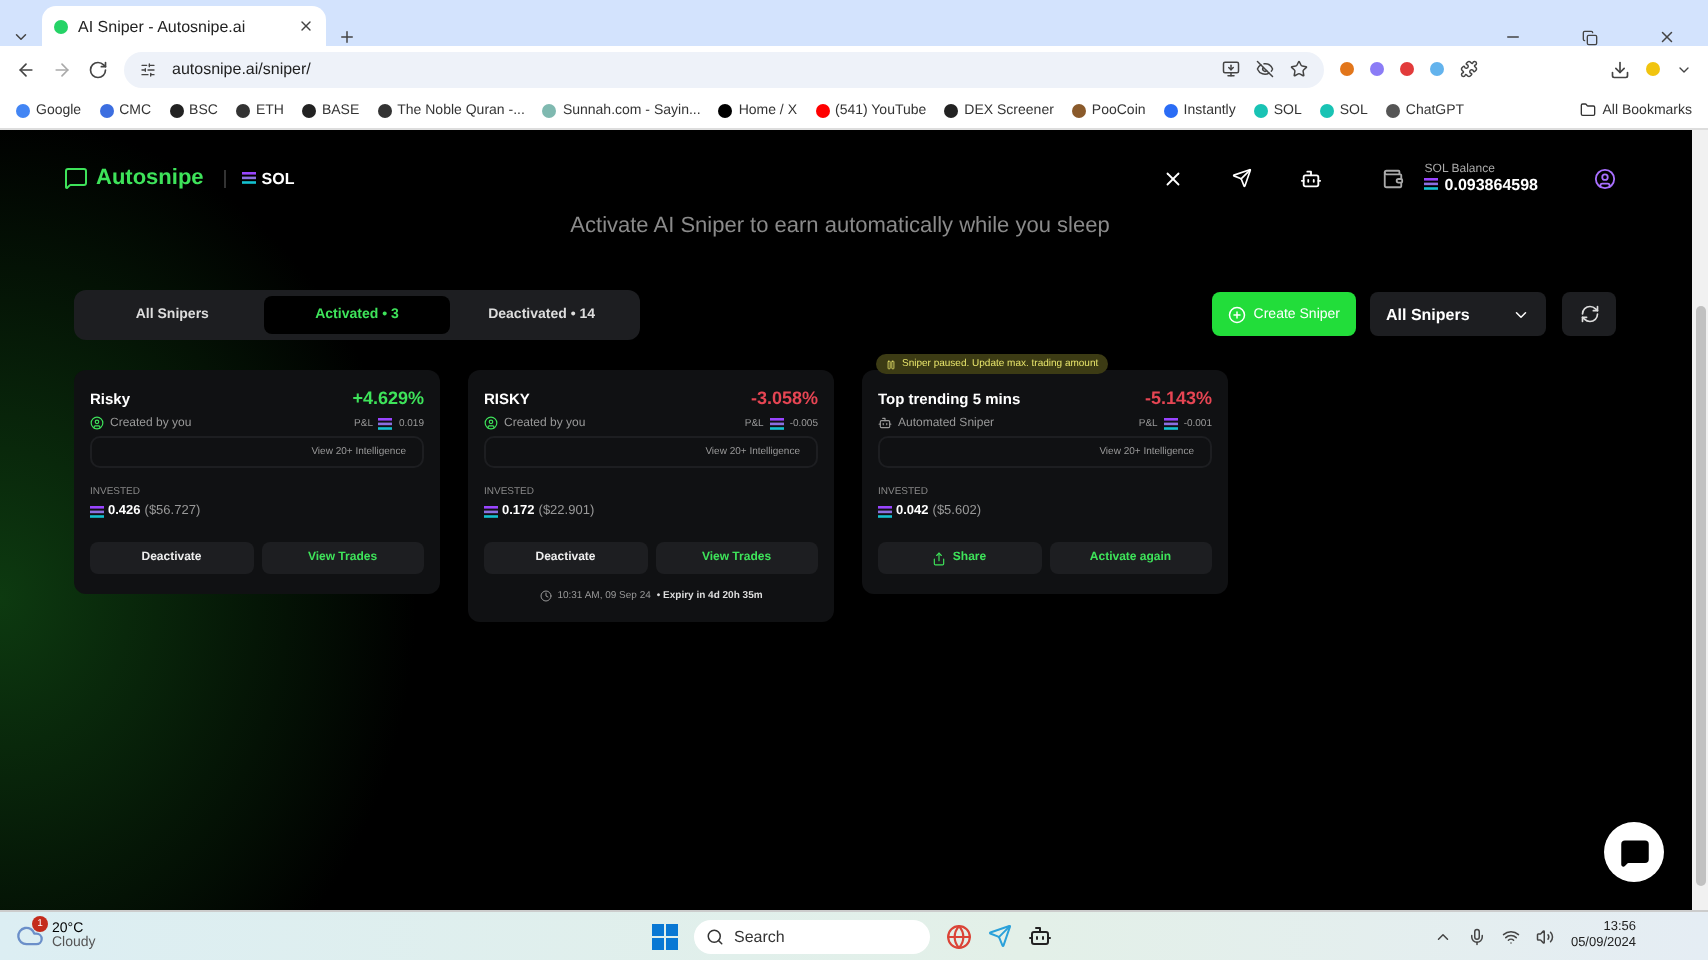 This screenshot has width=1708, height=960. I want to click on site-icon, so click(61, 26).